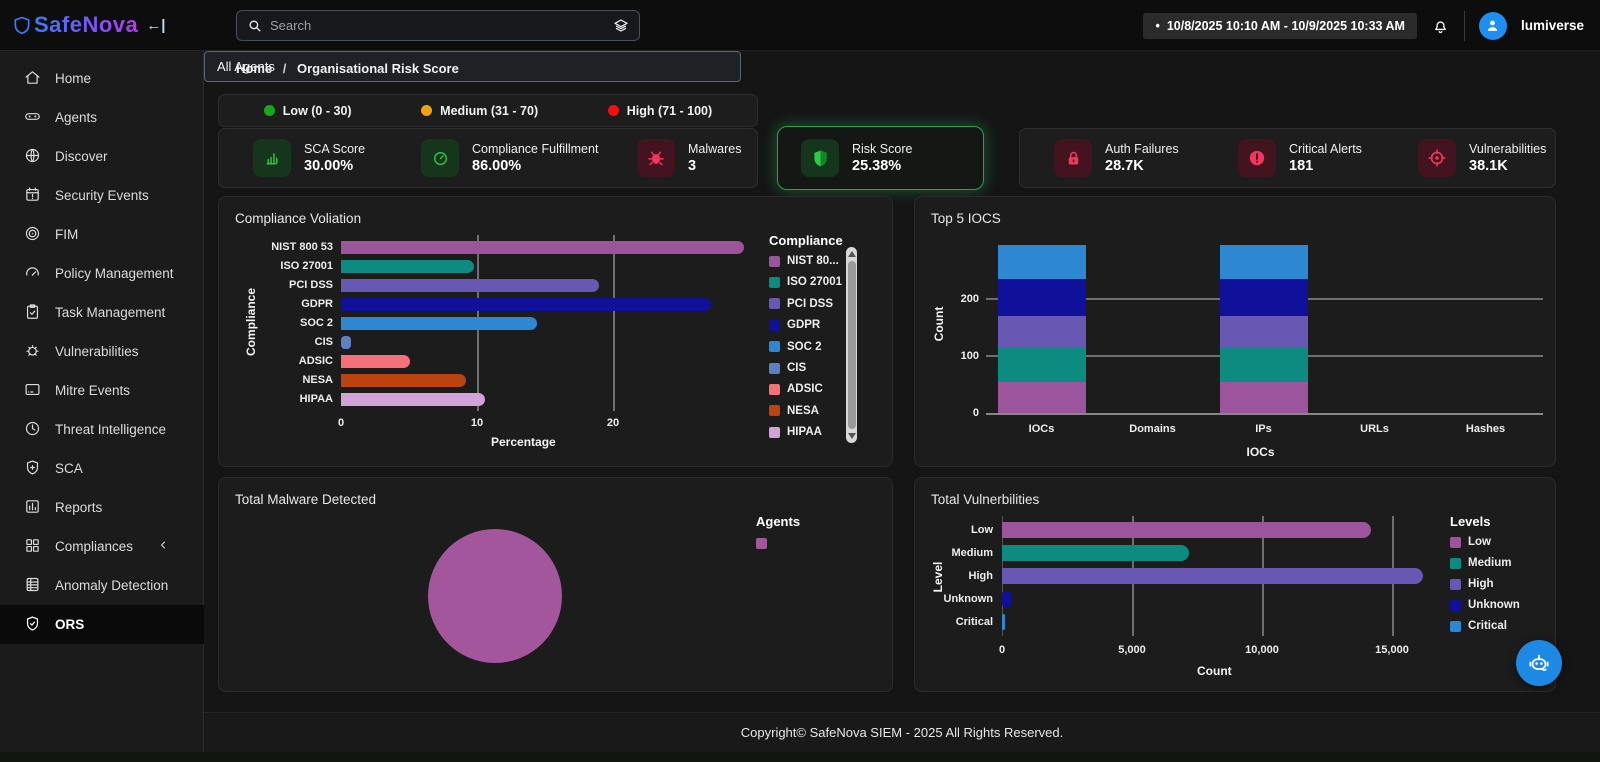  Describe the element at coordinates (985, 499) in the screenshot. I see `panel-title: Total Vulnerbilities` at that location.